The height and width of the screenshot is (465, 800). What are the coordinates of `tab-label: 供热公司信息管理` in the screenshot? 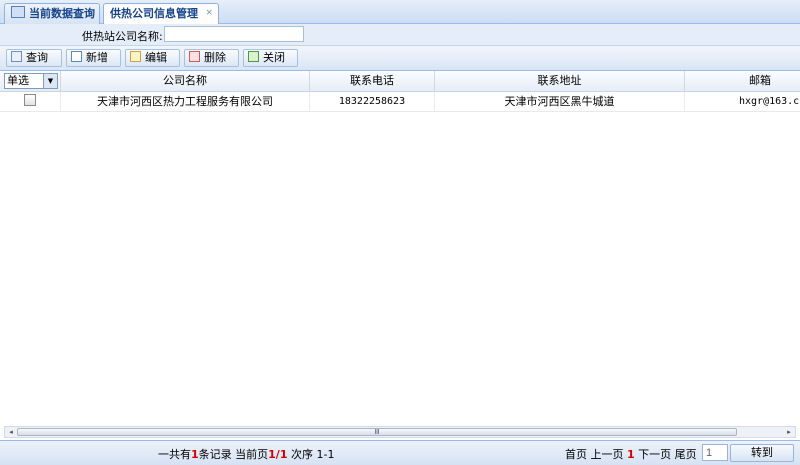 It's located at (154, 13).